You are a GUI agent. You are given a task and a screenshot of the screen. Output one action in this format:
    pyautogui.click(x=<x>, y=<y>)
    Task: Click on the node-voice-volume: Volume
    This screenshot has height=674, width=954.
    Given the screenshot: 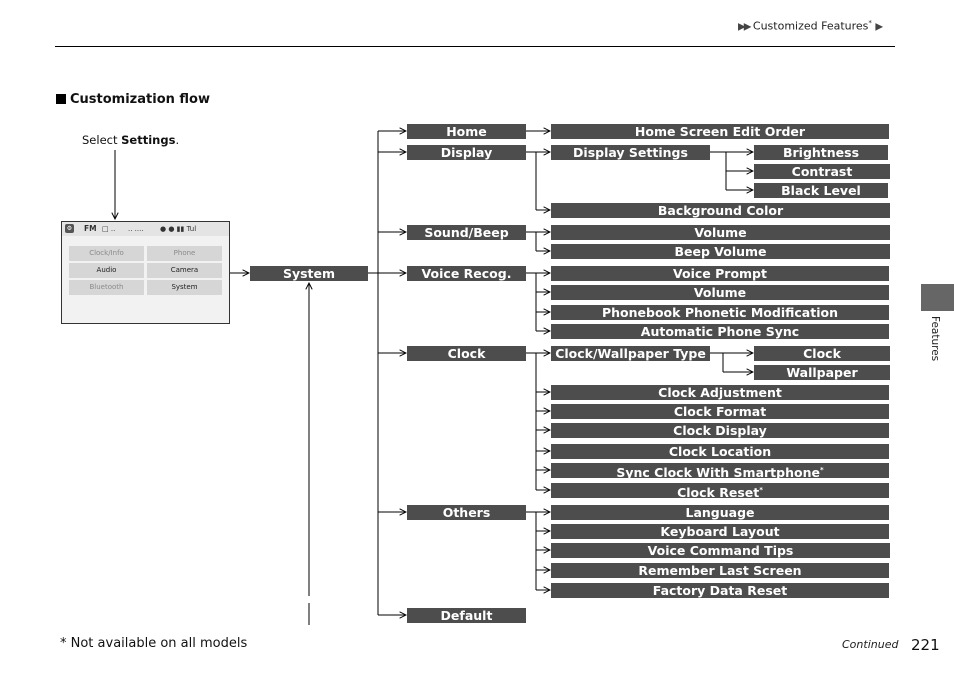 What is the action you would take?
    pyautogui.click(x=720, y=292)
    